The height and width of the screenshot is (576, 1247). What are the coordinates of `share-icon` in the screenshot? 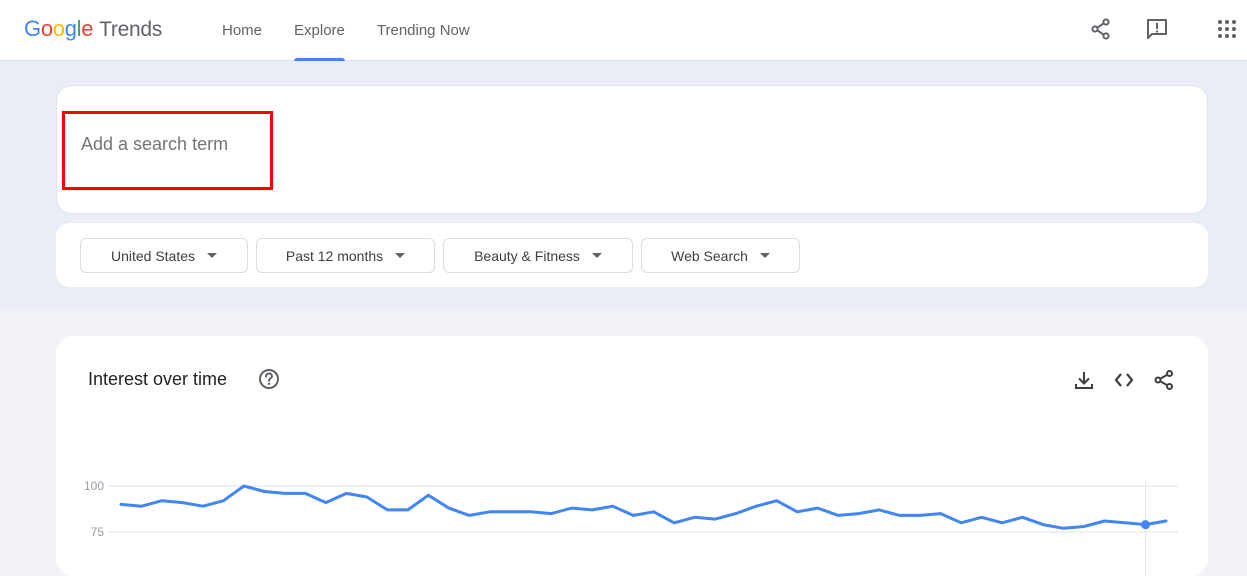 It's located at (1101, 29).